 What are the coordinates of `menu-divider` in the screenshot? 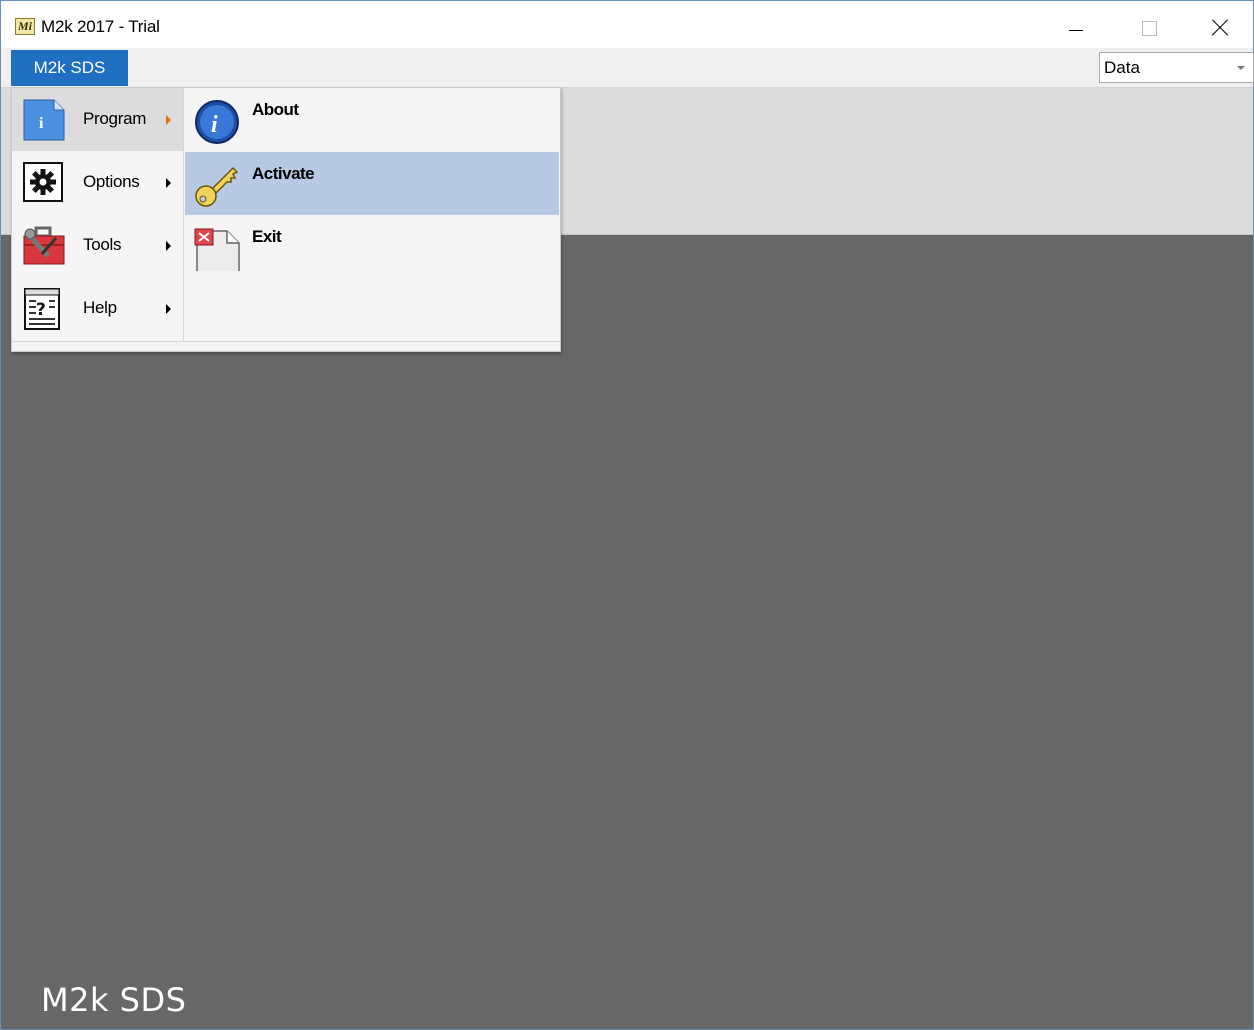 It's located at (286, 341).